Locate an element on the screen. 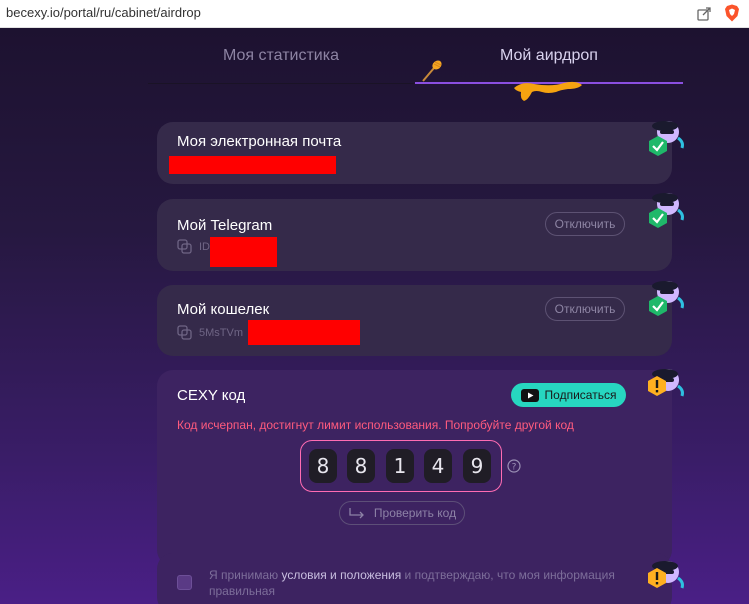  telegram-id-prefix: ID is located at coordinates (204, 247).